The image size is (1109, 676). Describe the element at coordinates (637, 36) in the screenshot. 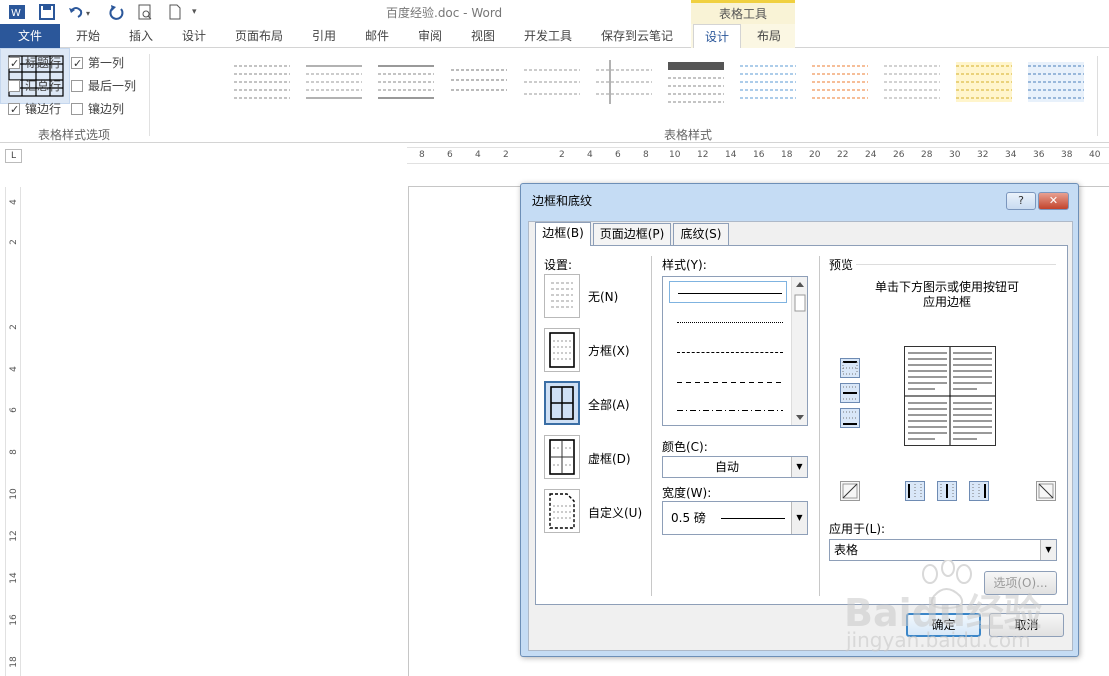

I see `tab-cloud-note: 保存到云笔记` at that location.